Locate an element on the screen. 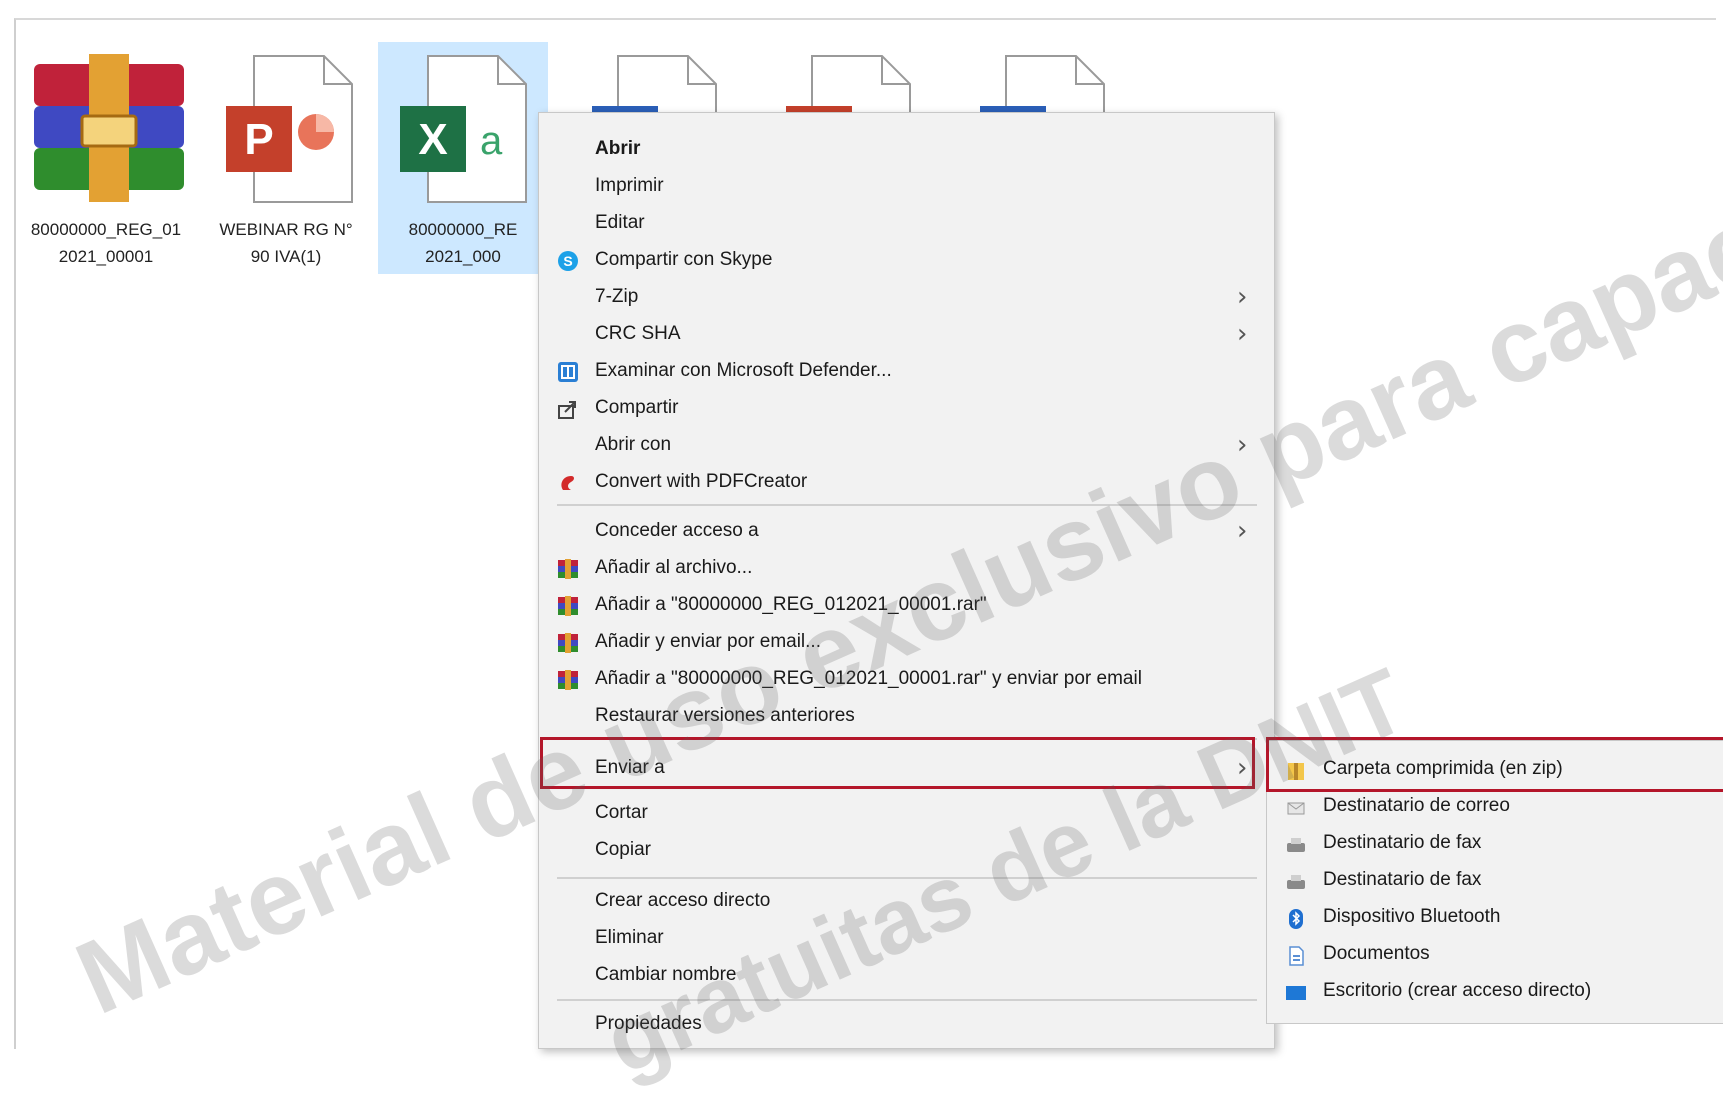 The image size is (1723, 1096). submenu-item-correo: Destinatario de correo is located at coordinates (1495, 805).